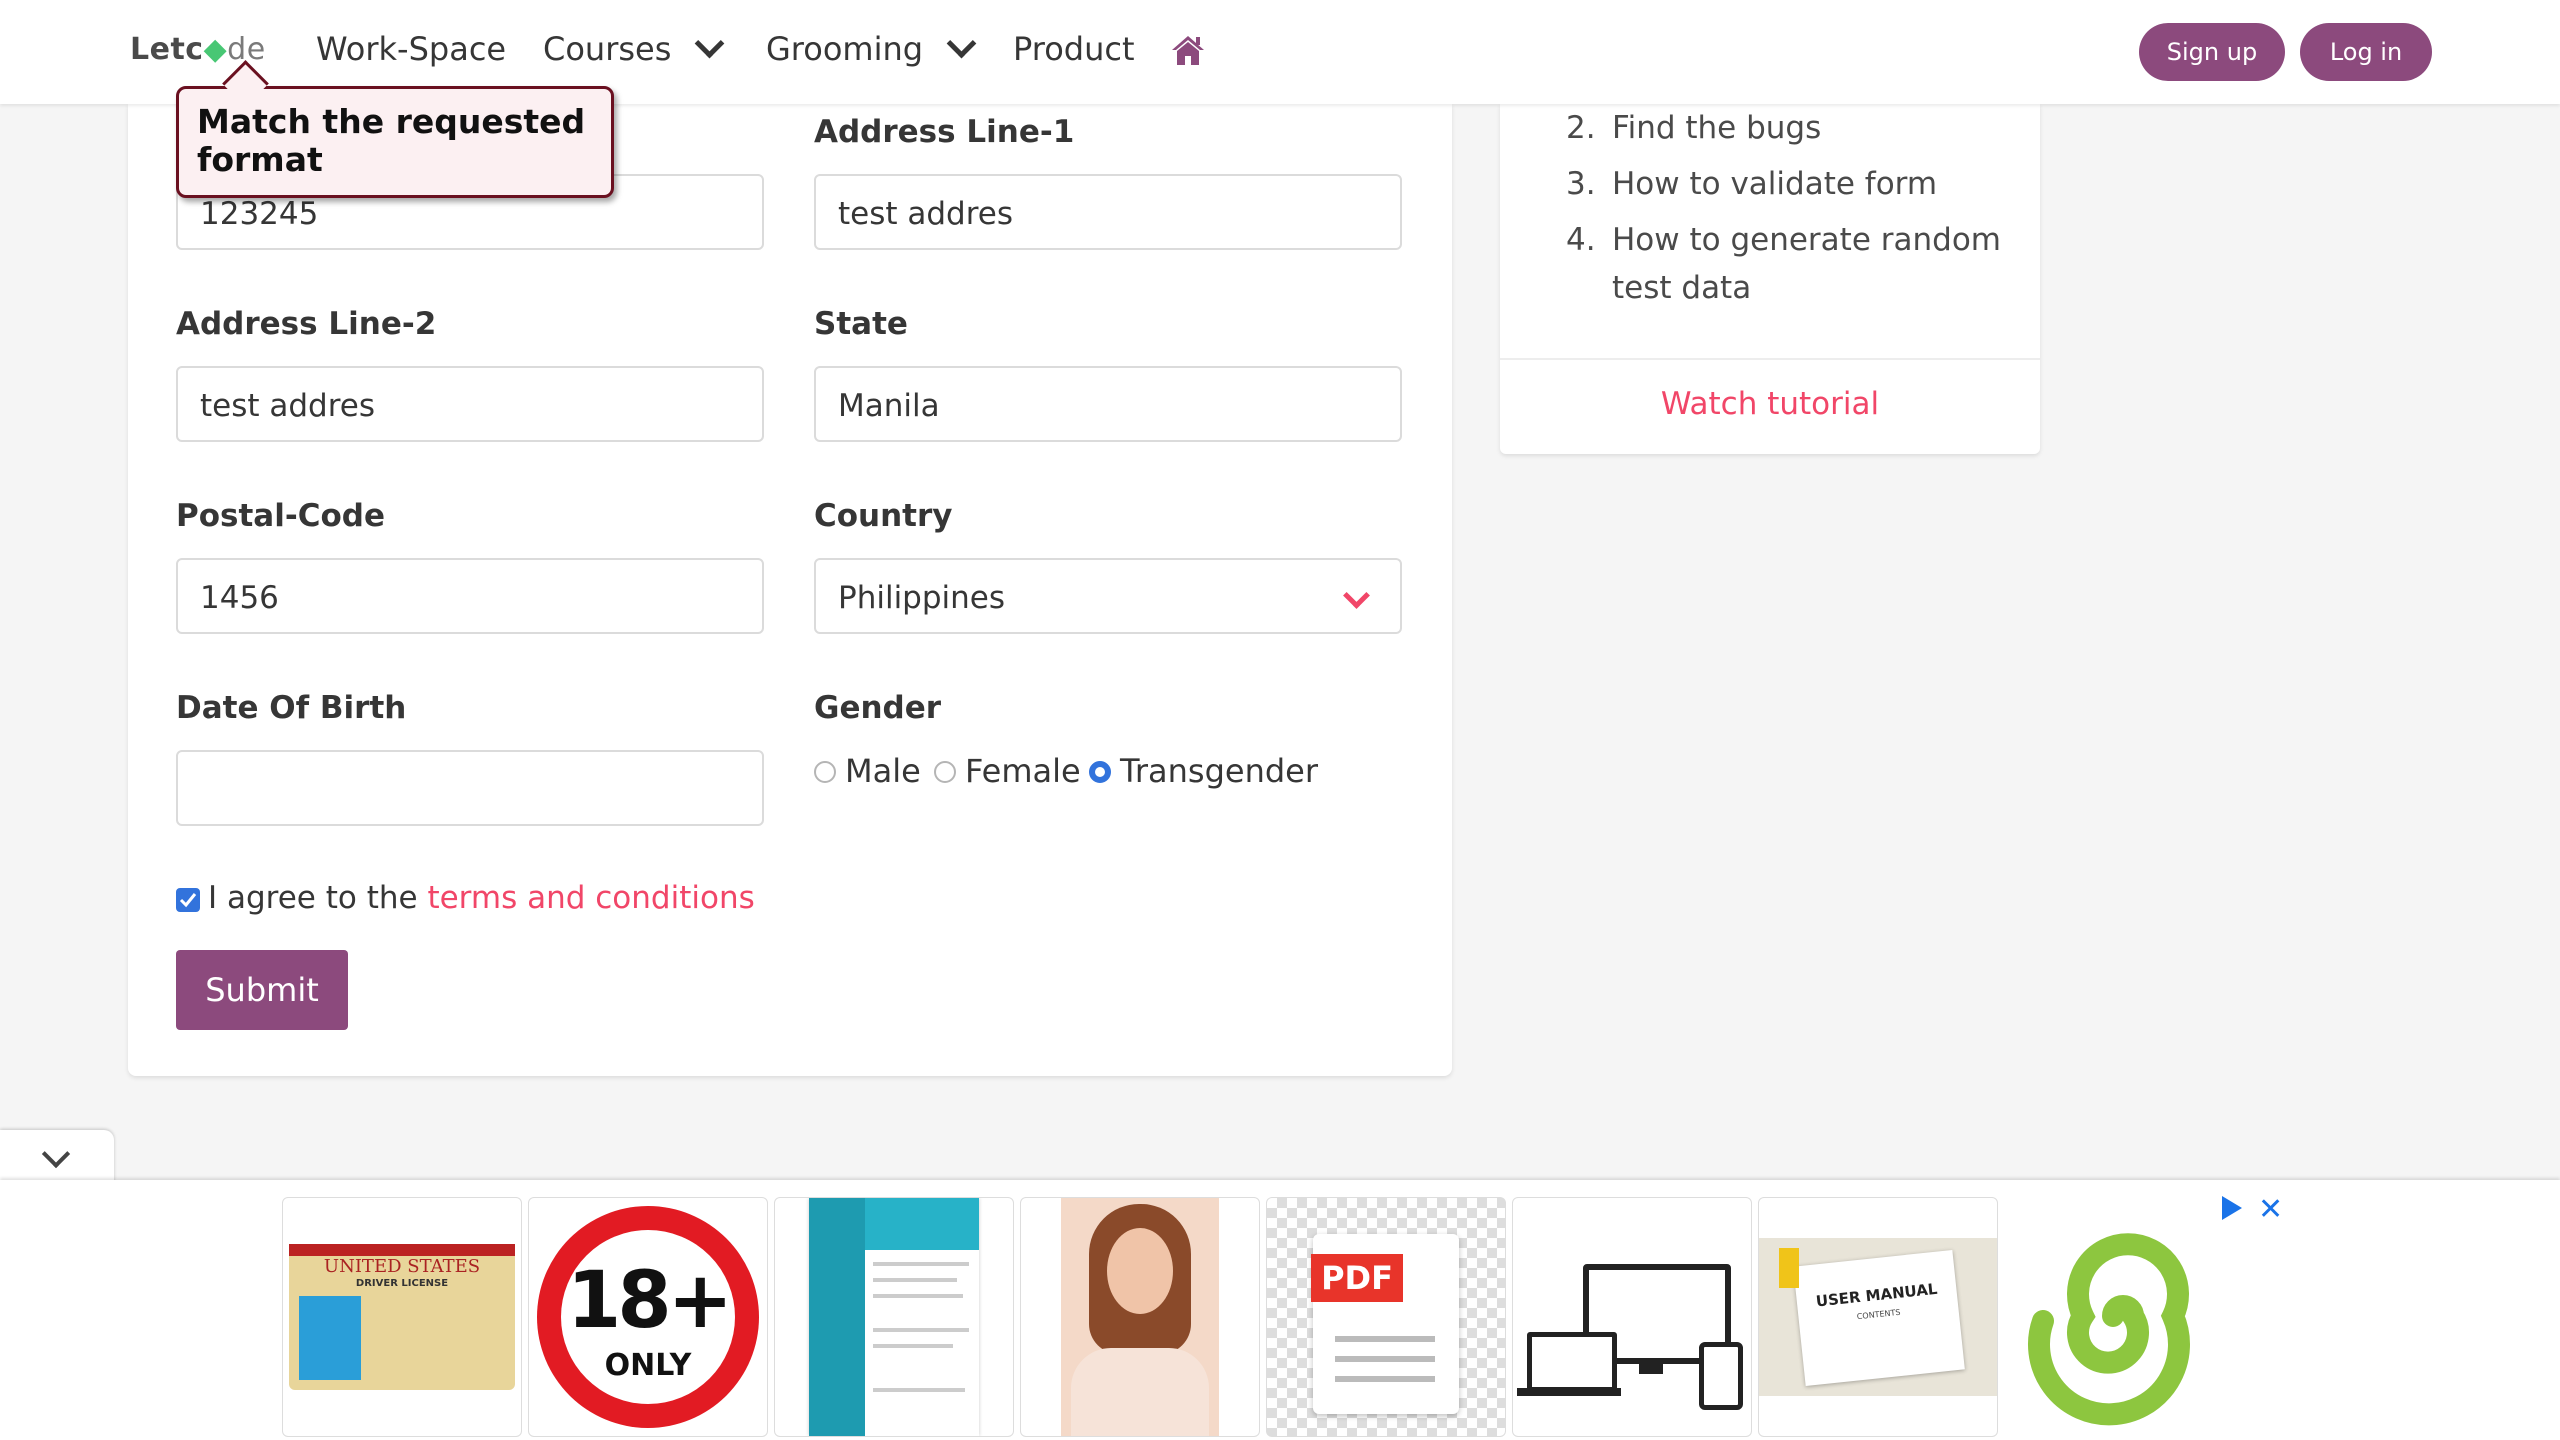 The width and height of the screenshot is (2560, 1440). Describe the element at coordinates (167, 49) in the screenshot. I see `logo-text-start: Letc` at that location.